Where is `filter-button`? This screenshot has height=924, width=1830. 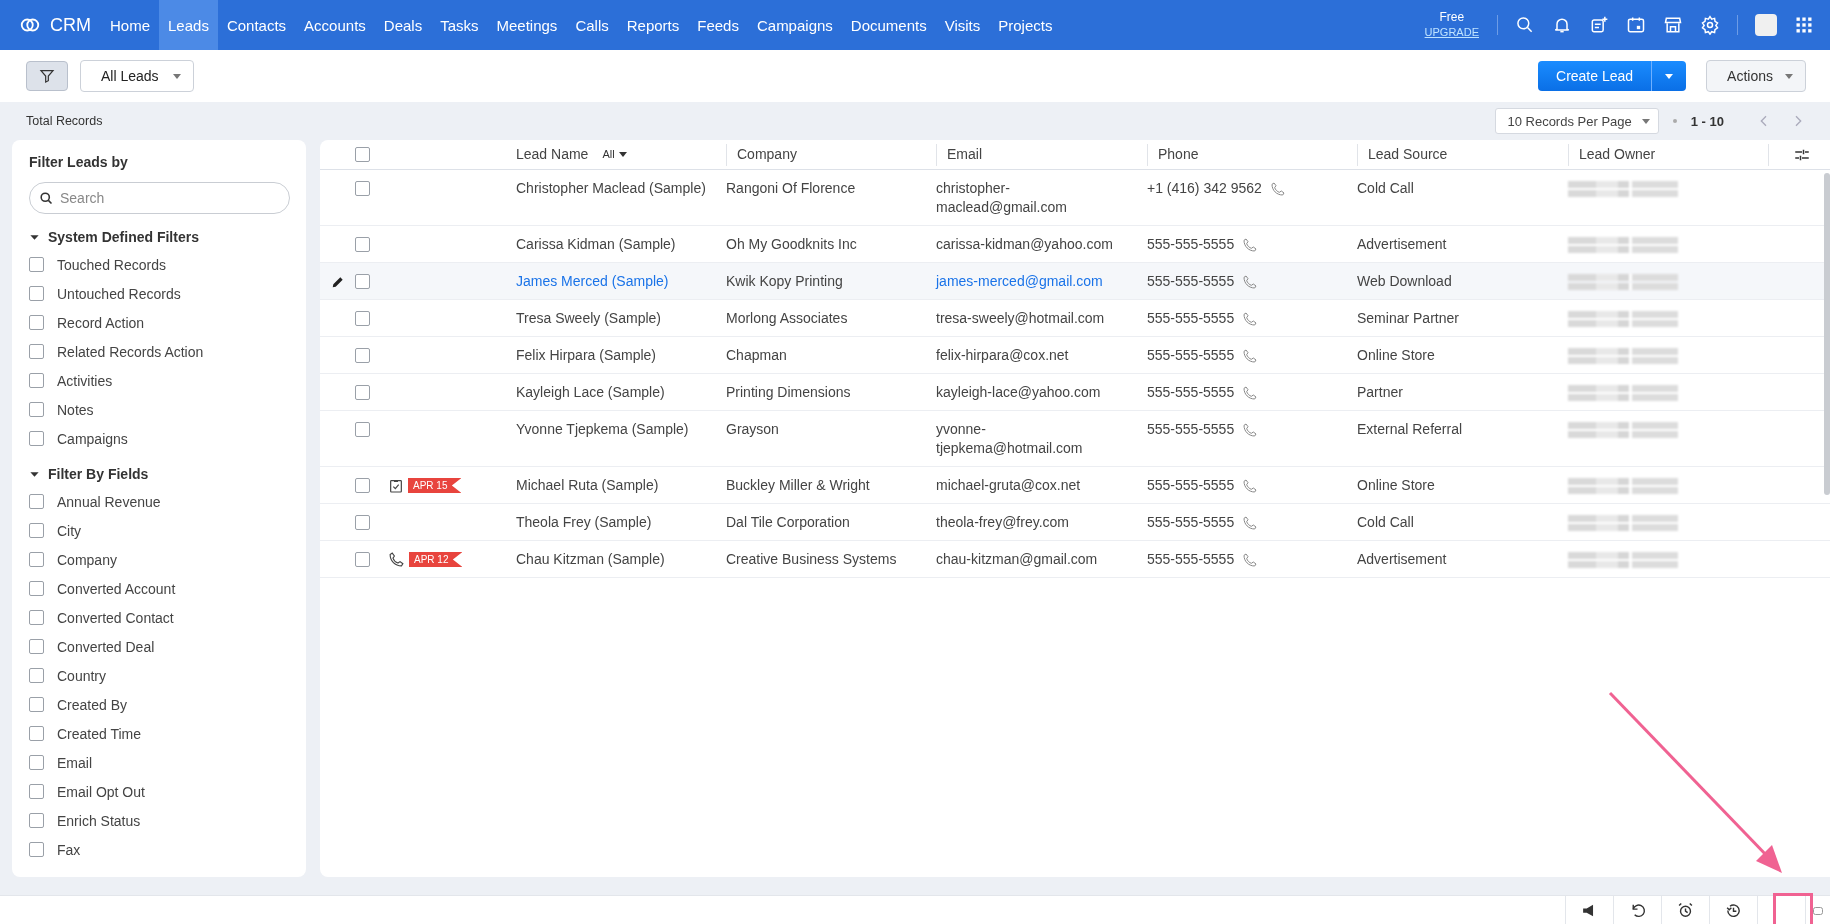
filter-button is located at coordinates (47, 76).